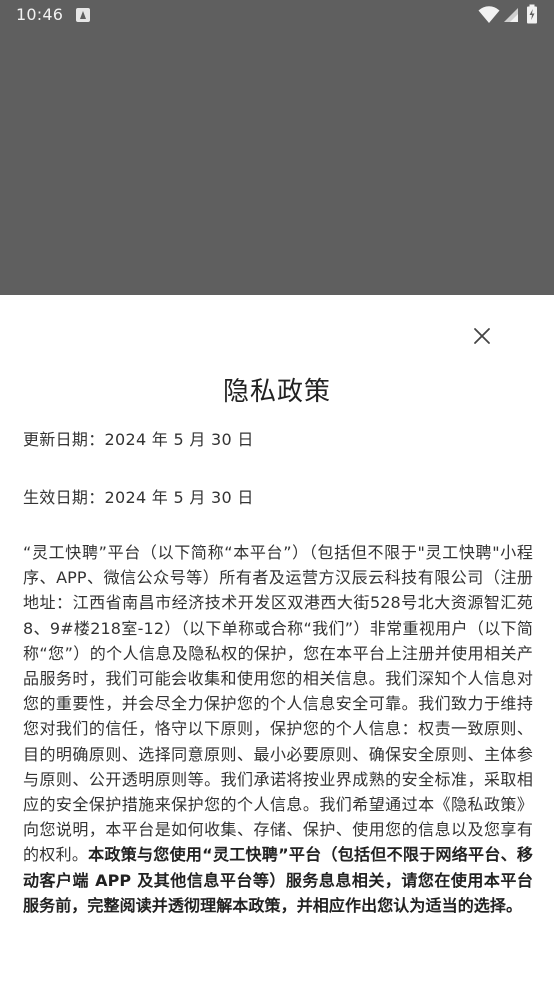  Describe the element at coordinates (138, 497) in the screenshot. I see `effective-date: 生效日期：2024 年 5 月 30 日` at that location.